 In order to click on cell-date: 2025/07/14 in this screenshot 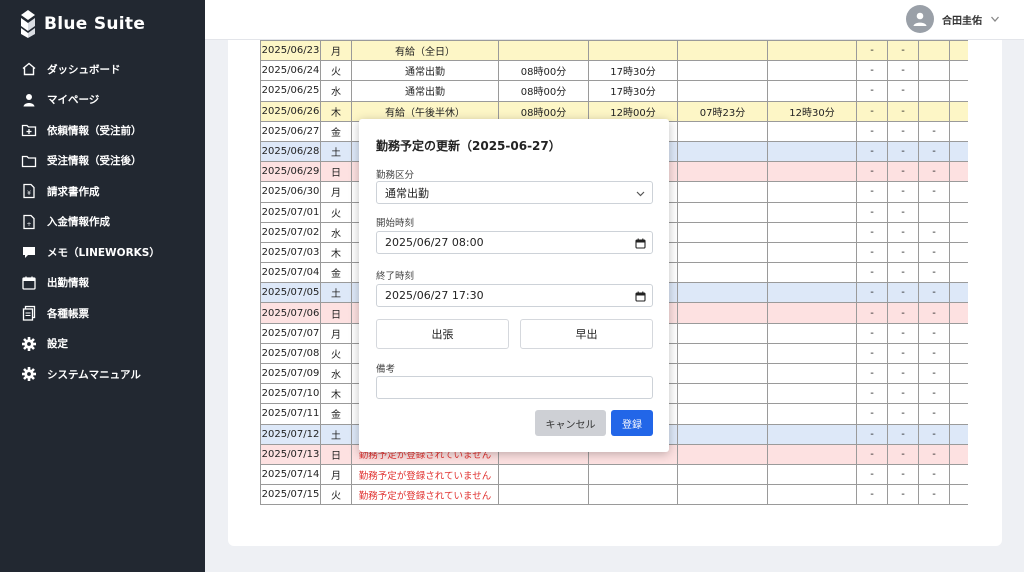, I will do `click(290, 474)`.